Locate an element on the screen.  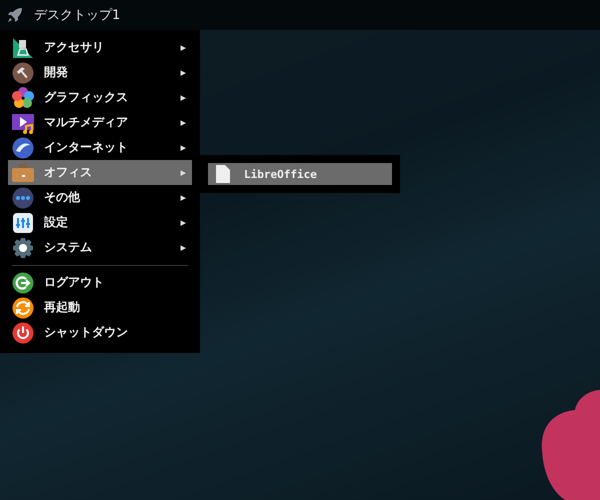
submenu-item: LibreOffice is located at coordinates (300, 174).